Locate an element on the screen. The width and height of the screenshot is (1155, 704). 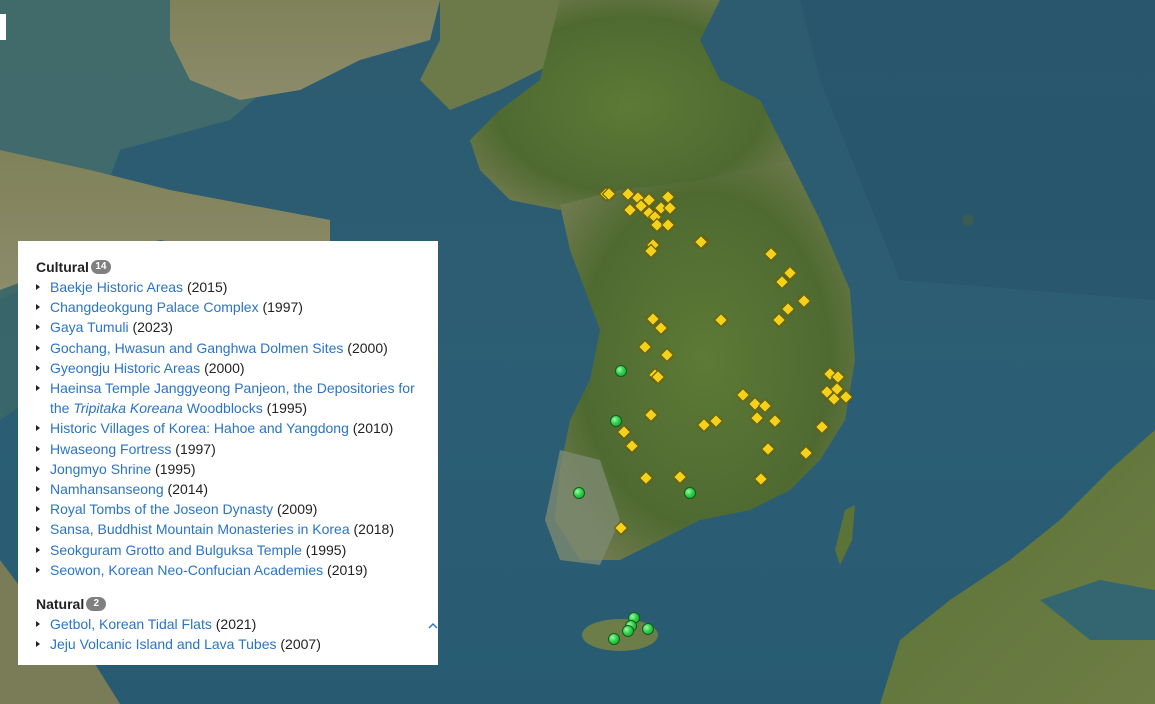
list-item: Namhansanseong (2014) is located at coordinates (228, 489).